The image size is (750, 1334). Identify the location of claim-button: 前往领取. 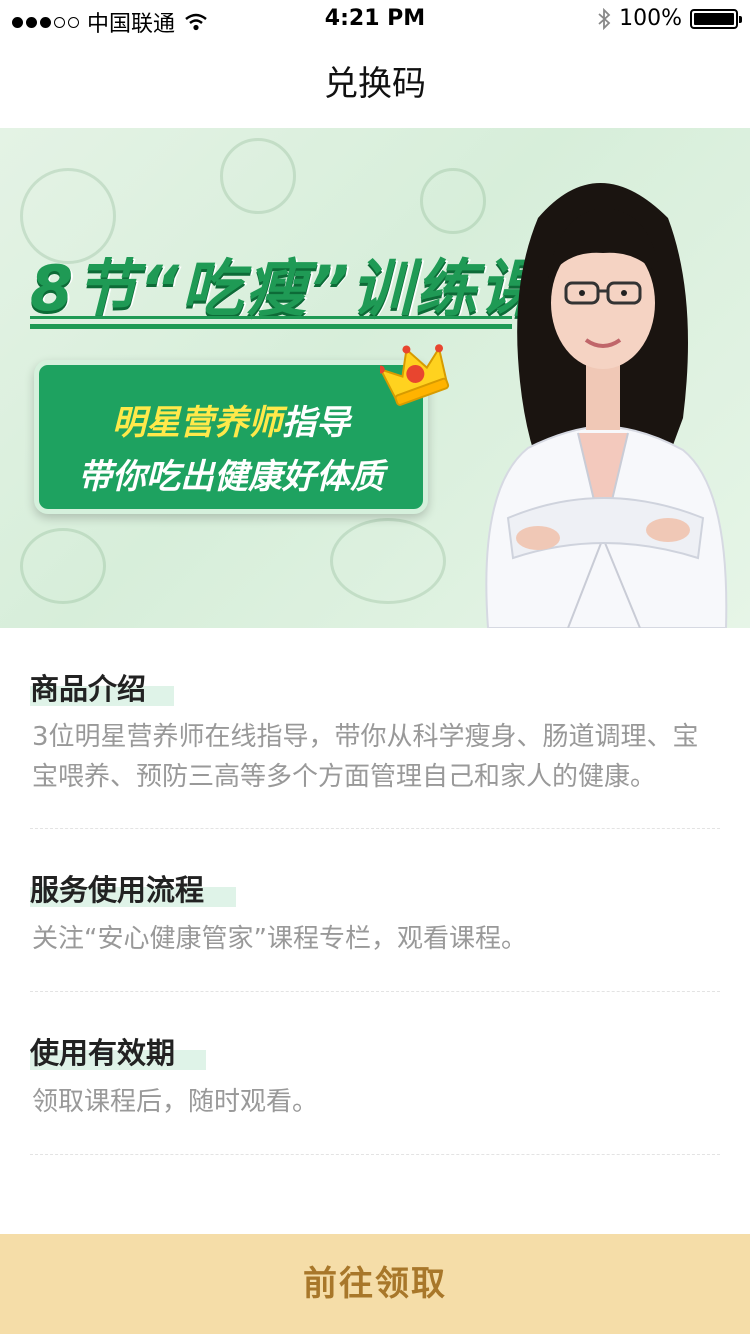
(375, 1284).